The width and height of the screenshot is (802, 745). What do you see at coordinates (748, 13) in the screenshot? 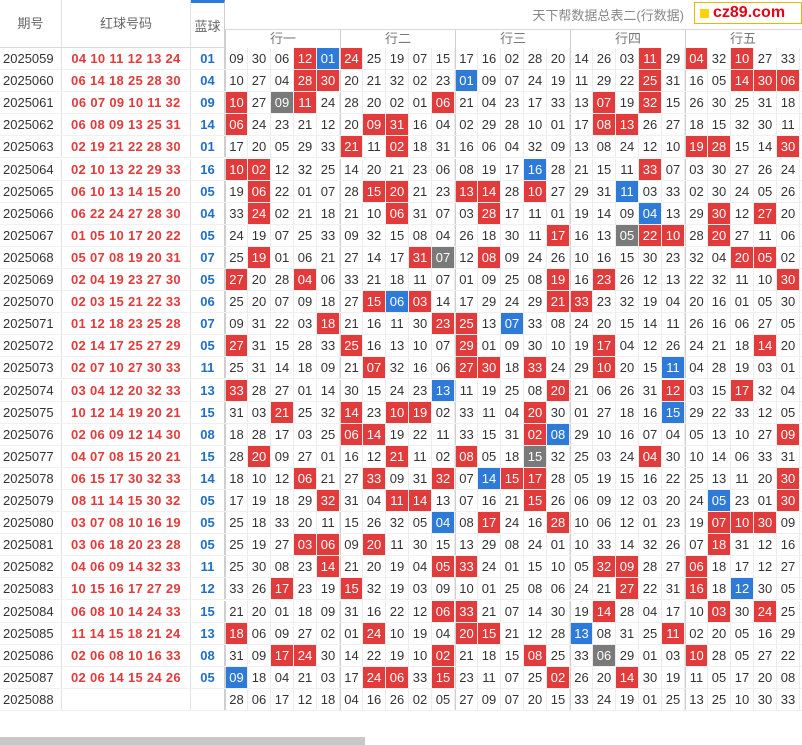
I see `site-logo: cz89.com` at bounding box center [748, 13].